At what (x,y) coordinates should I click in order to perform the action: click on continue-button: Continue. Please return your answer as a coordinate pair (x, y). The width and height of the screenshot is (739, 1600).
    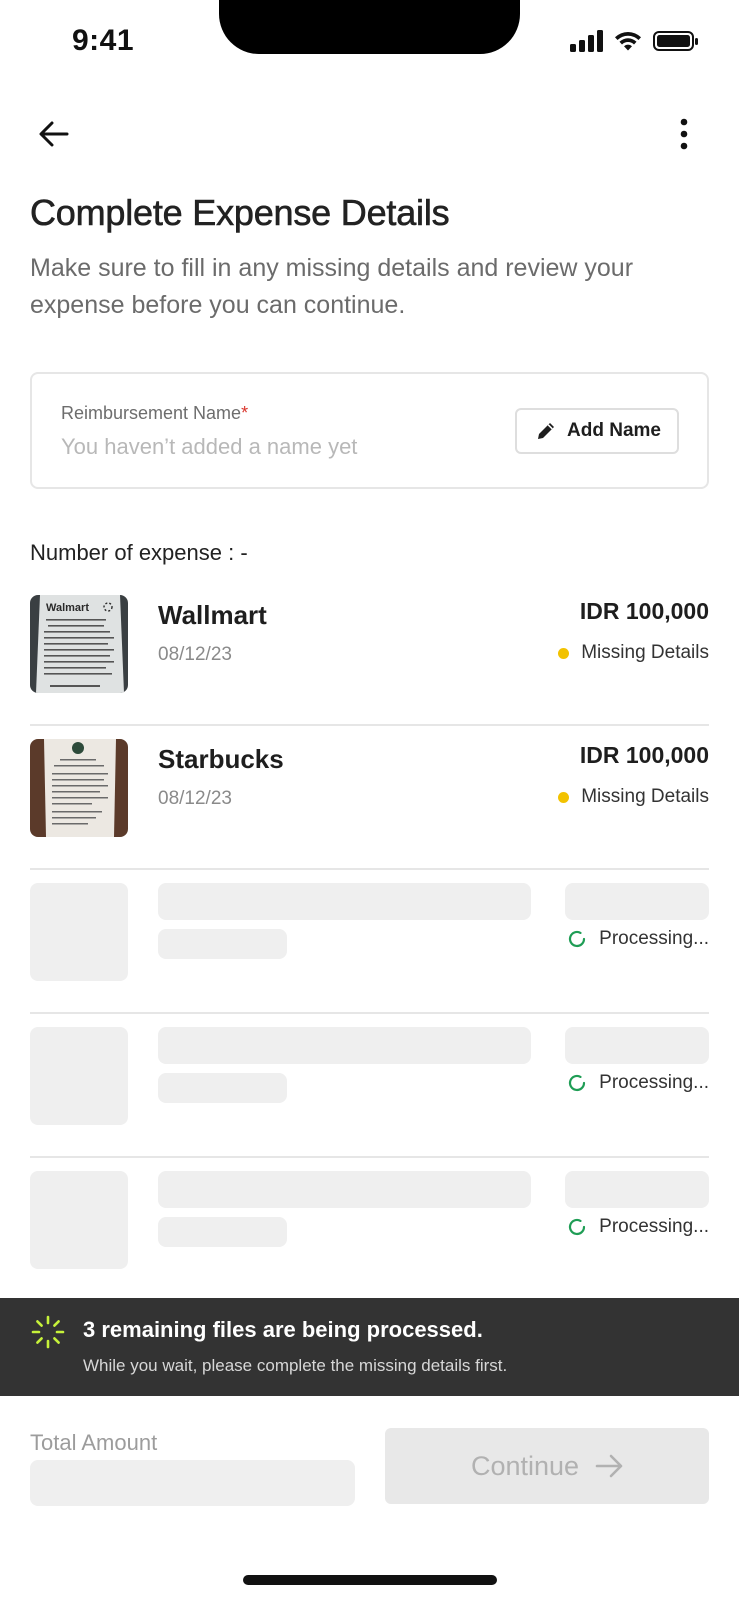
    Looking at the image, I should click on (547, 1466).